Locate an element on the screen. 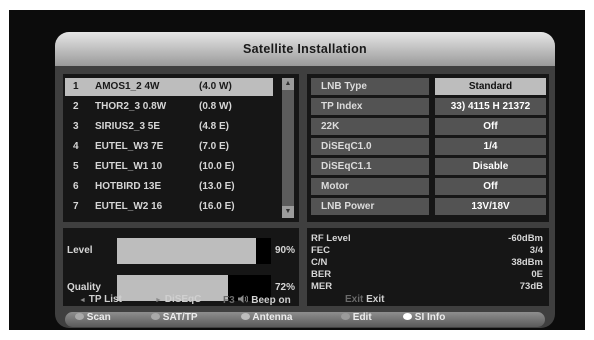 The image size is (594, 340). satellite-number: 7 is located at coordinates (76, 206).